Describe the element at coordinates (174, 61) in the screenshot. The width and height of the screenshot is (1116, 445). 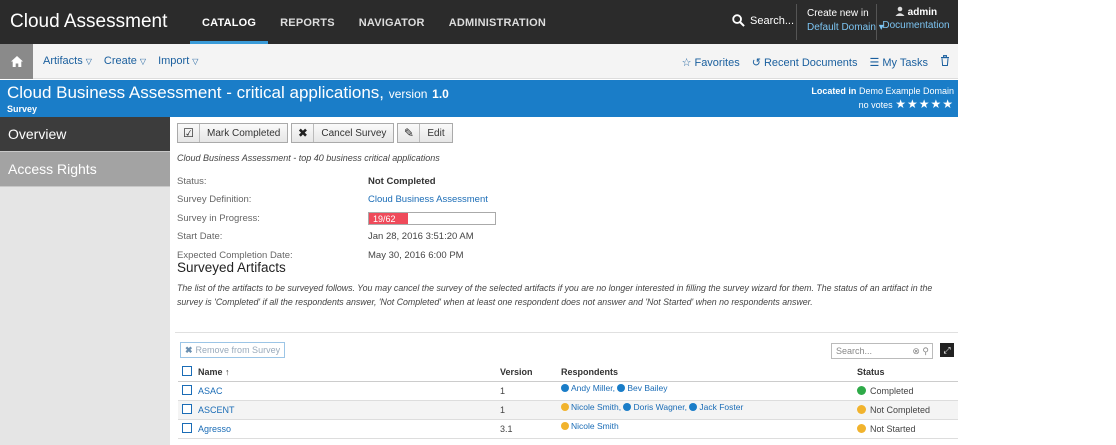
I see `menu-import-label: Import` at that location.